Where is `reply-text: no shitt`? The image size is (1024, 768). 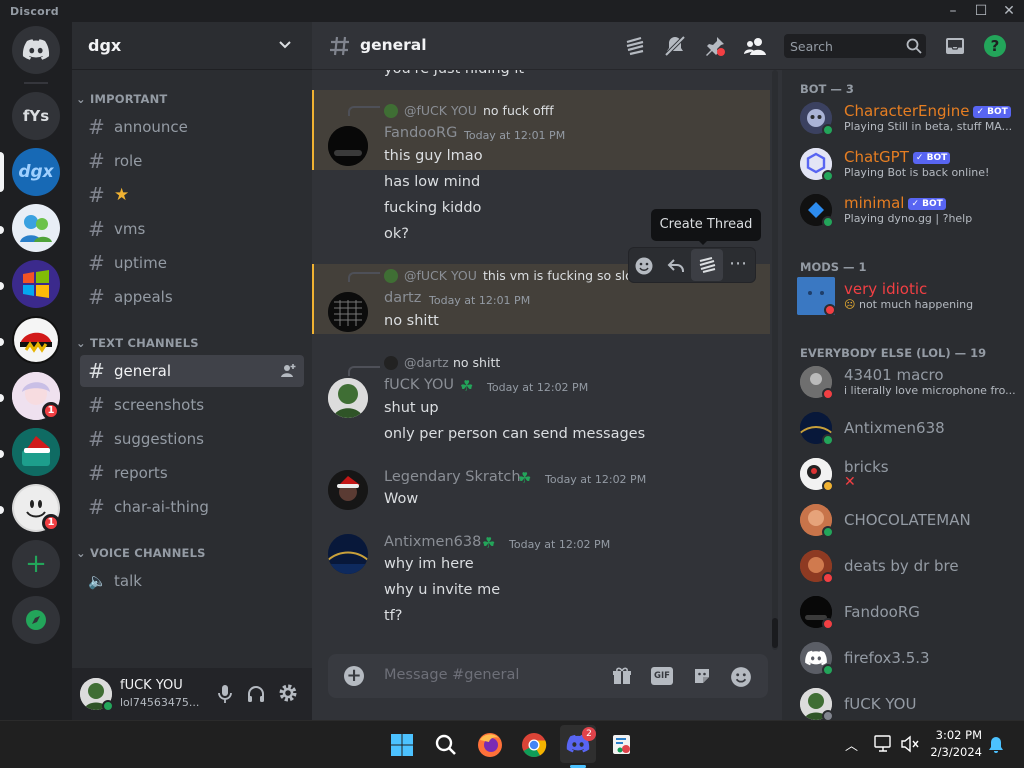 reply-text: no shitt is located at coordinates (476, 362).